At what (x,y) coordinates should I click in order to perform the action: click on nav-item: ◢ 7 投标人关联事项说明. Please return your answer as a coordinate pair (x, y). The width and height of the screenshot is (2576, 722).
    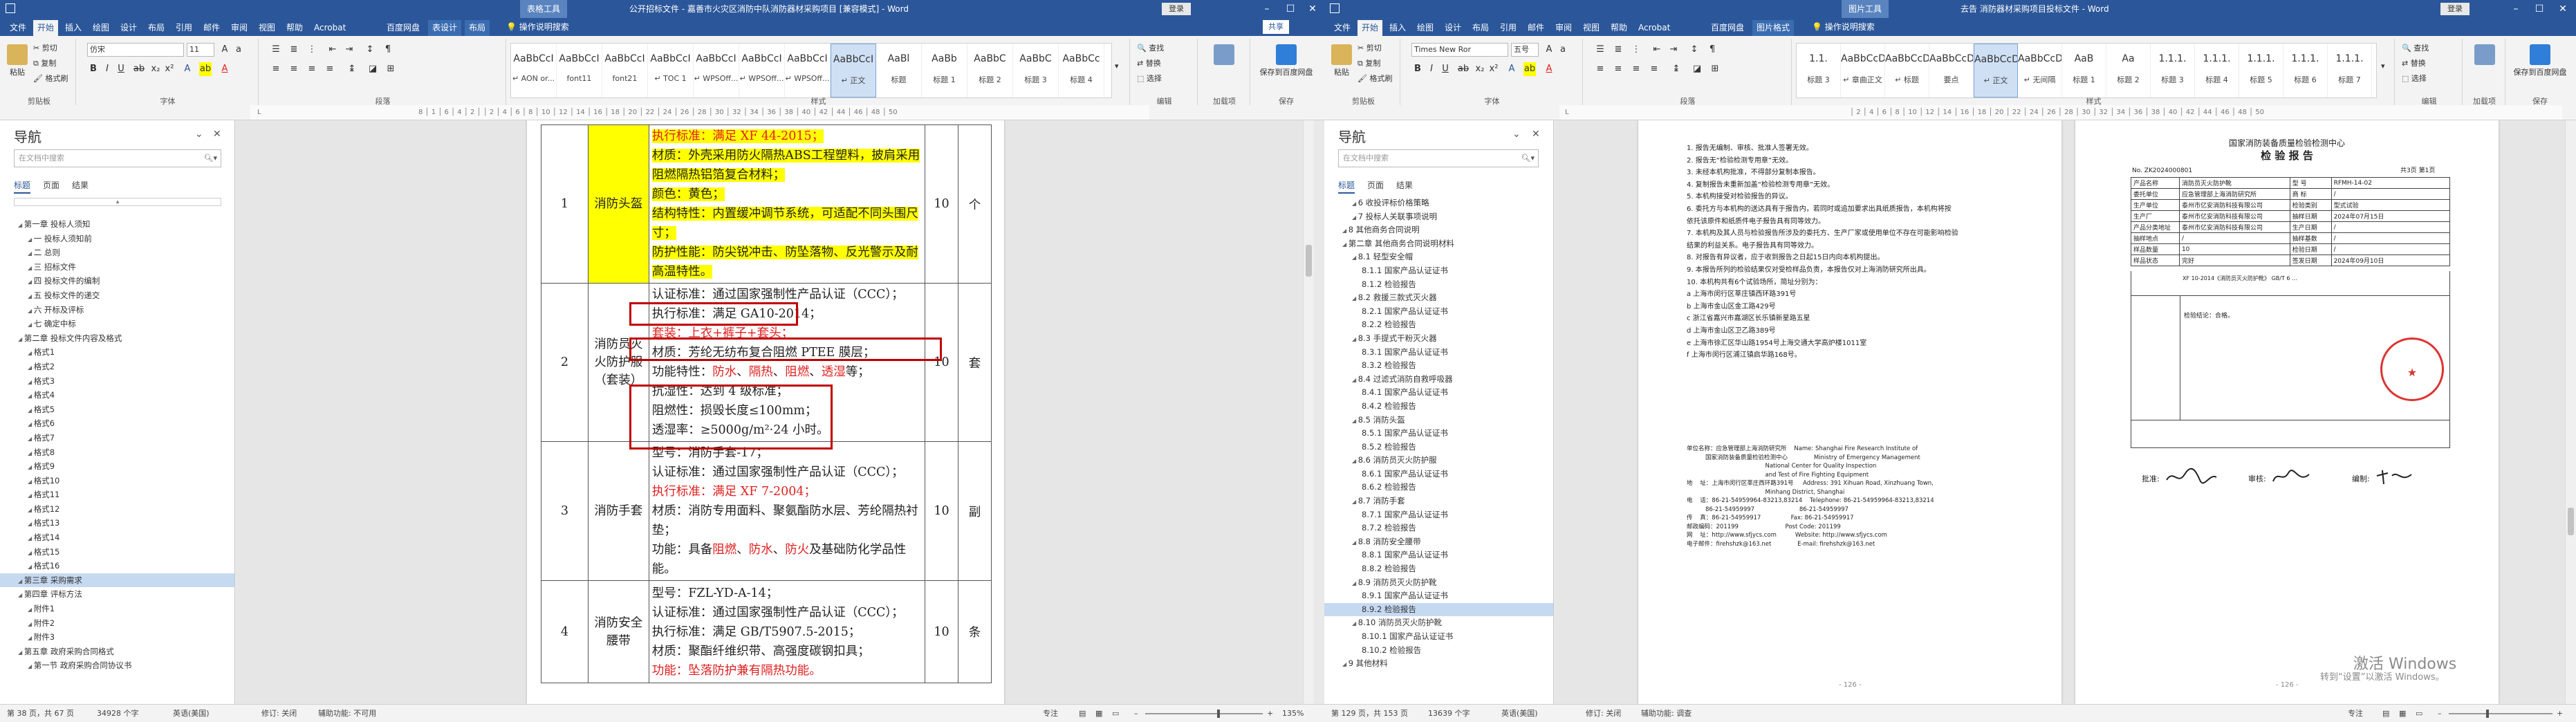
    Looking at the image, I should click on (1438, 217).